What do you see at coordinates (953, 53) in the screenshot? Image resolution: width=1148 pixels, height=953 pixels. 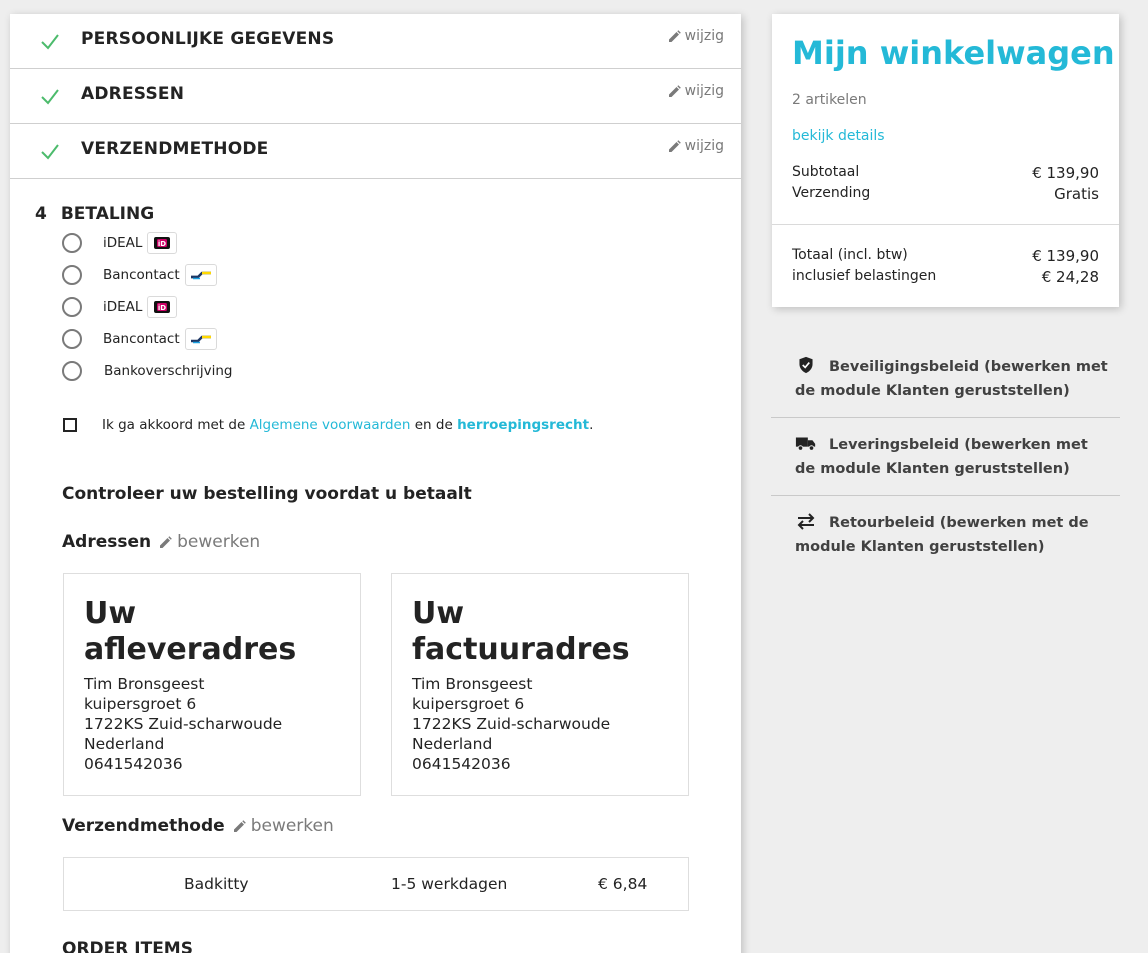 I see `cart-title: Mijn winkelwagen` at bounding box center [953, 53].